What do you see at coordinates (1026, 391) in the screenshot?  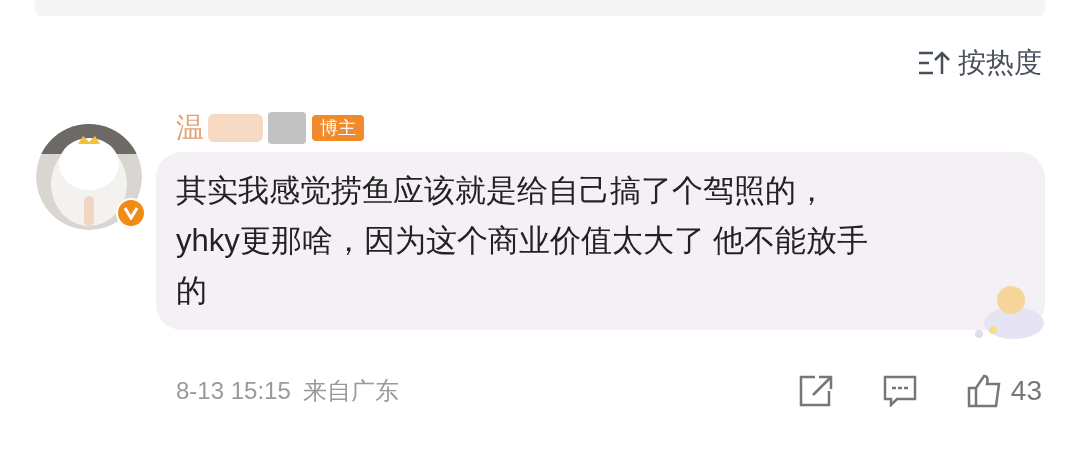 I see `like-count: 43` at bounding box center [1026, 391].